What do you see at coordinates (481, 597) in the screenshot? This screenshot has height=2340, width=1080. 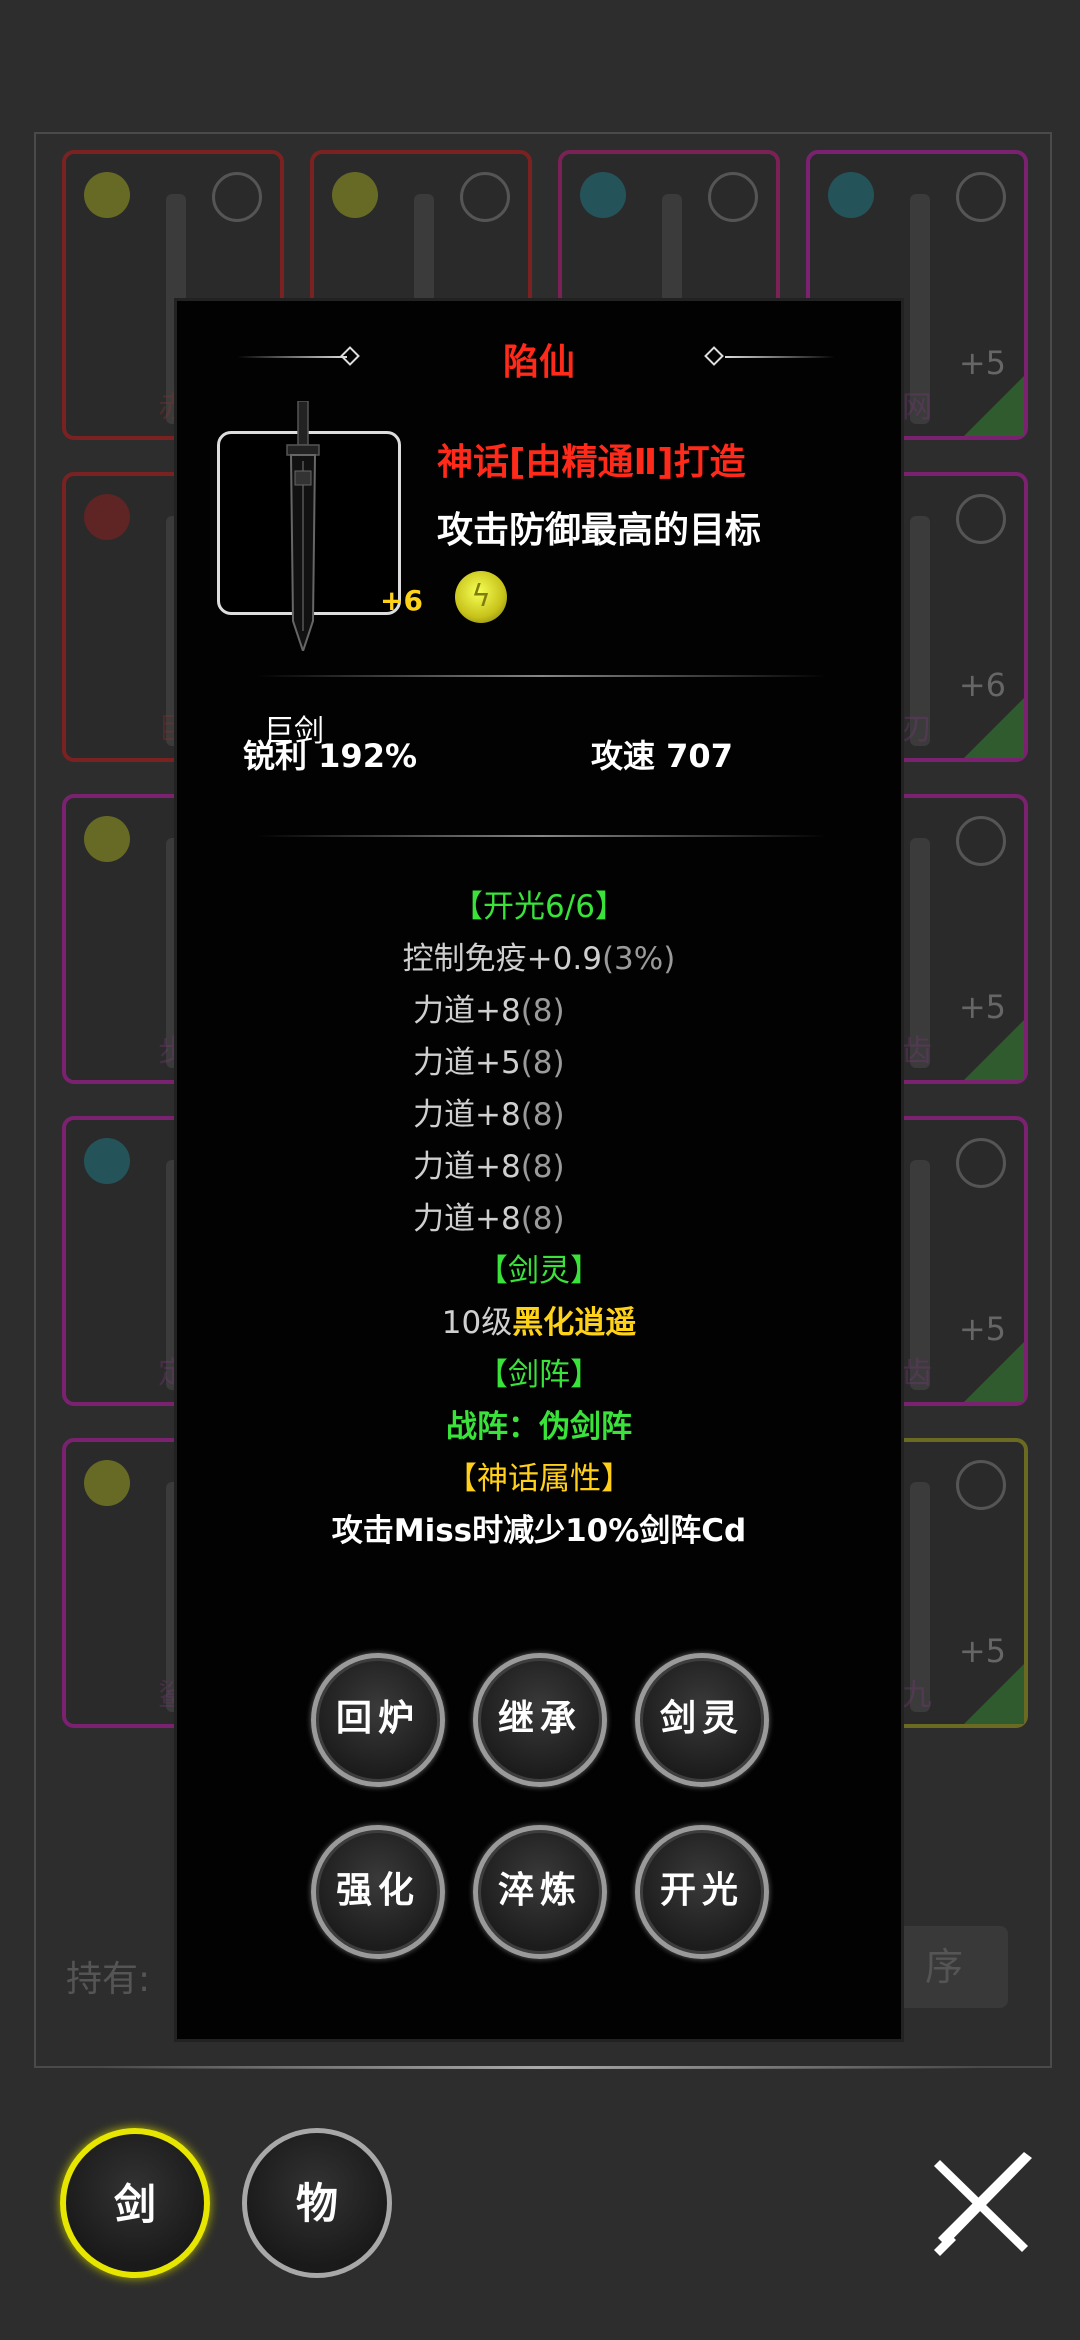 I see `lightning-gem-icon: ϟ` at bounding box center [481, 597].